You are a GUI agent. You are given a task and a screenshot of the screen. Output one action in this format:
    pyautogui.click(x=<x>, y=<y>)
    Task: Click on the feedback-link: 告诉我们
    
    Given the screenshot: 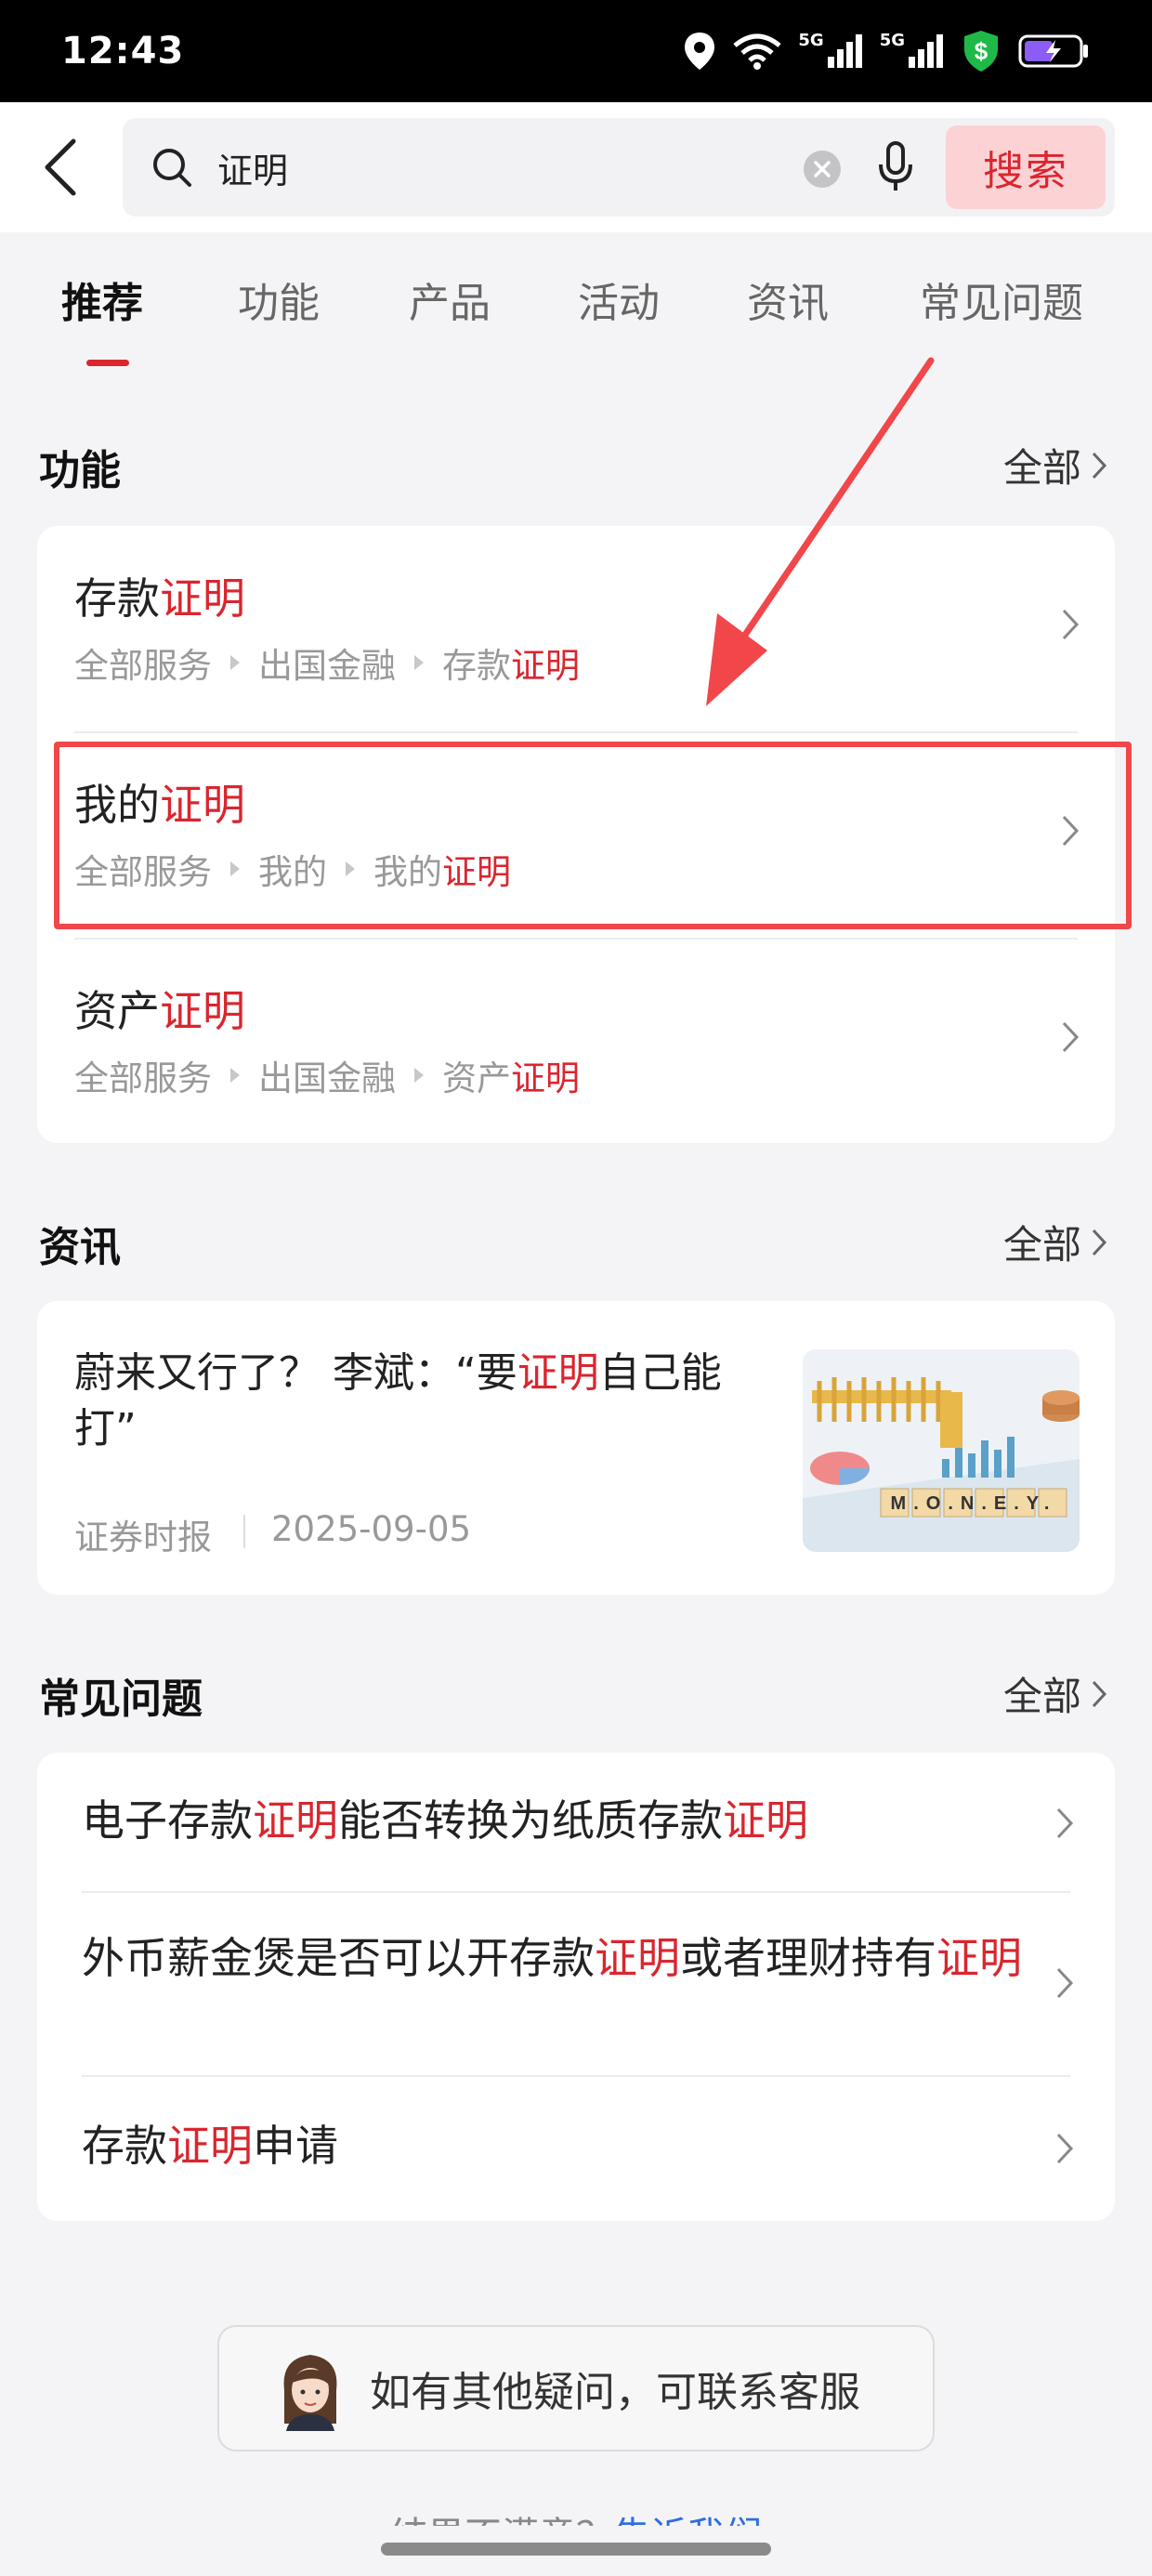 What is the action you would take?
    pyautogui.click(x=687, y=2520)
    